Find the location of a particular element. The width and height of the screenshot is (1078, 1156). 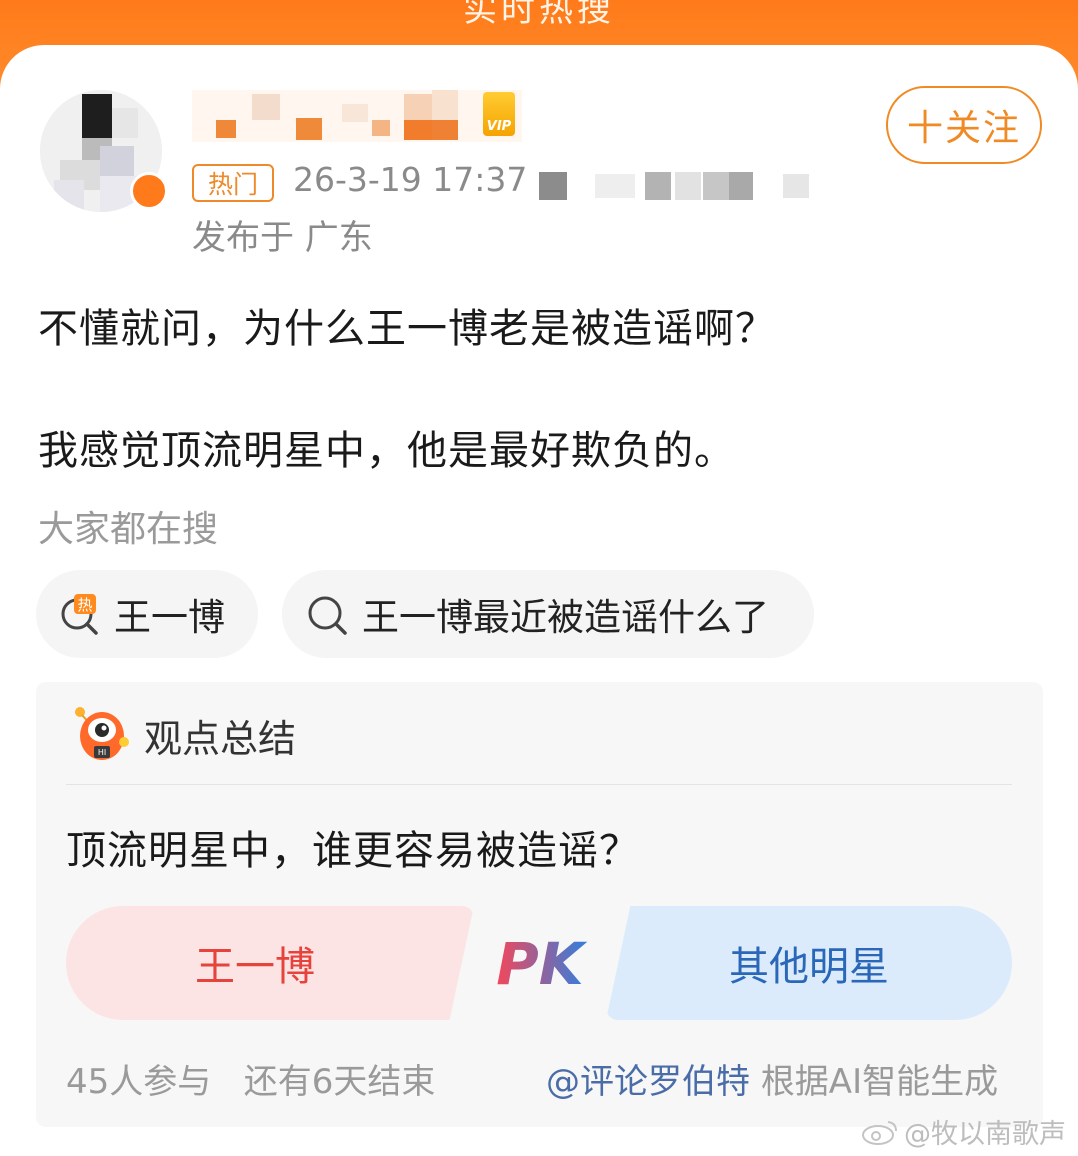

vip-badge-icon: VIP is located at coordinates (499, 114).